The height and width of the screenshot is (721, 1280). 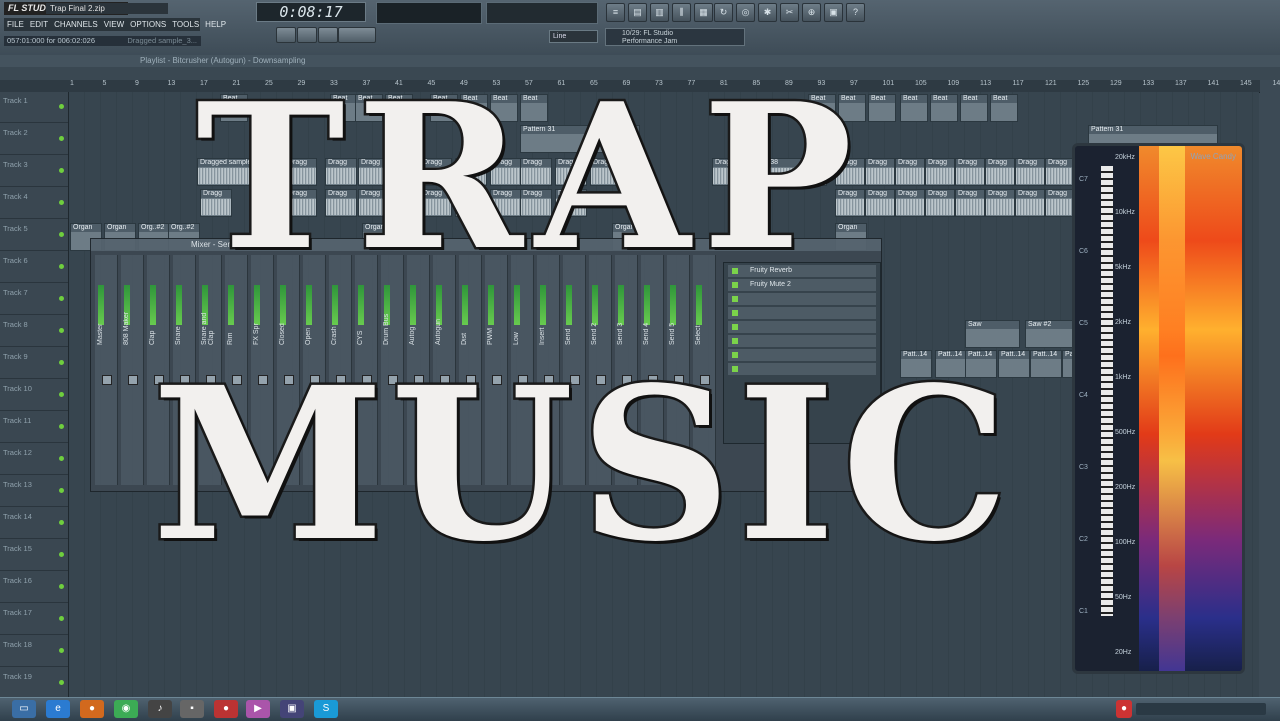 I want to click on save-icon: ▣, so click(x=833, y=12).